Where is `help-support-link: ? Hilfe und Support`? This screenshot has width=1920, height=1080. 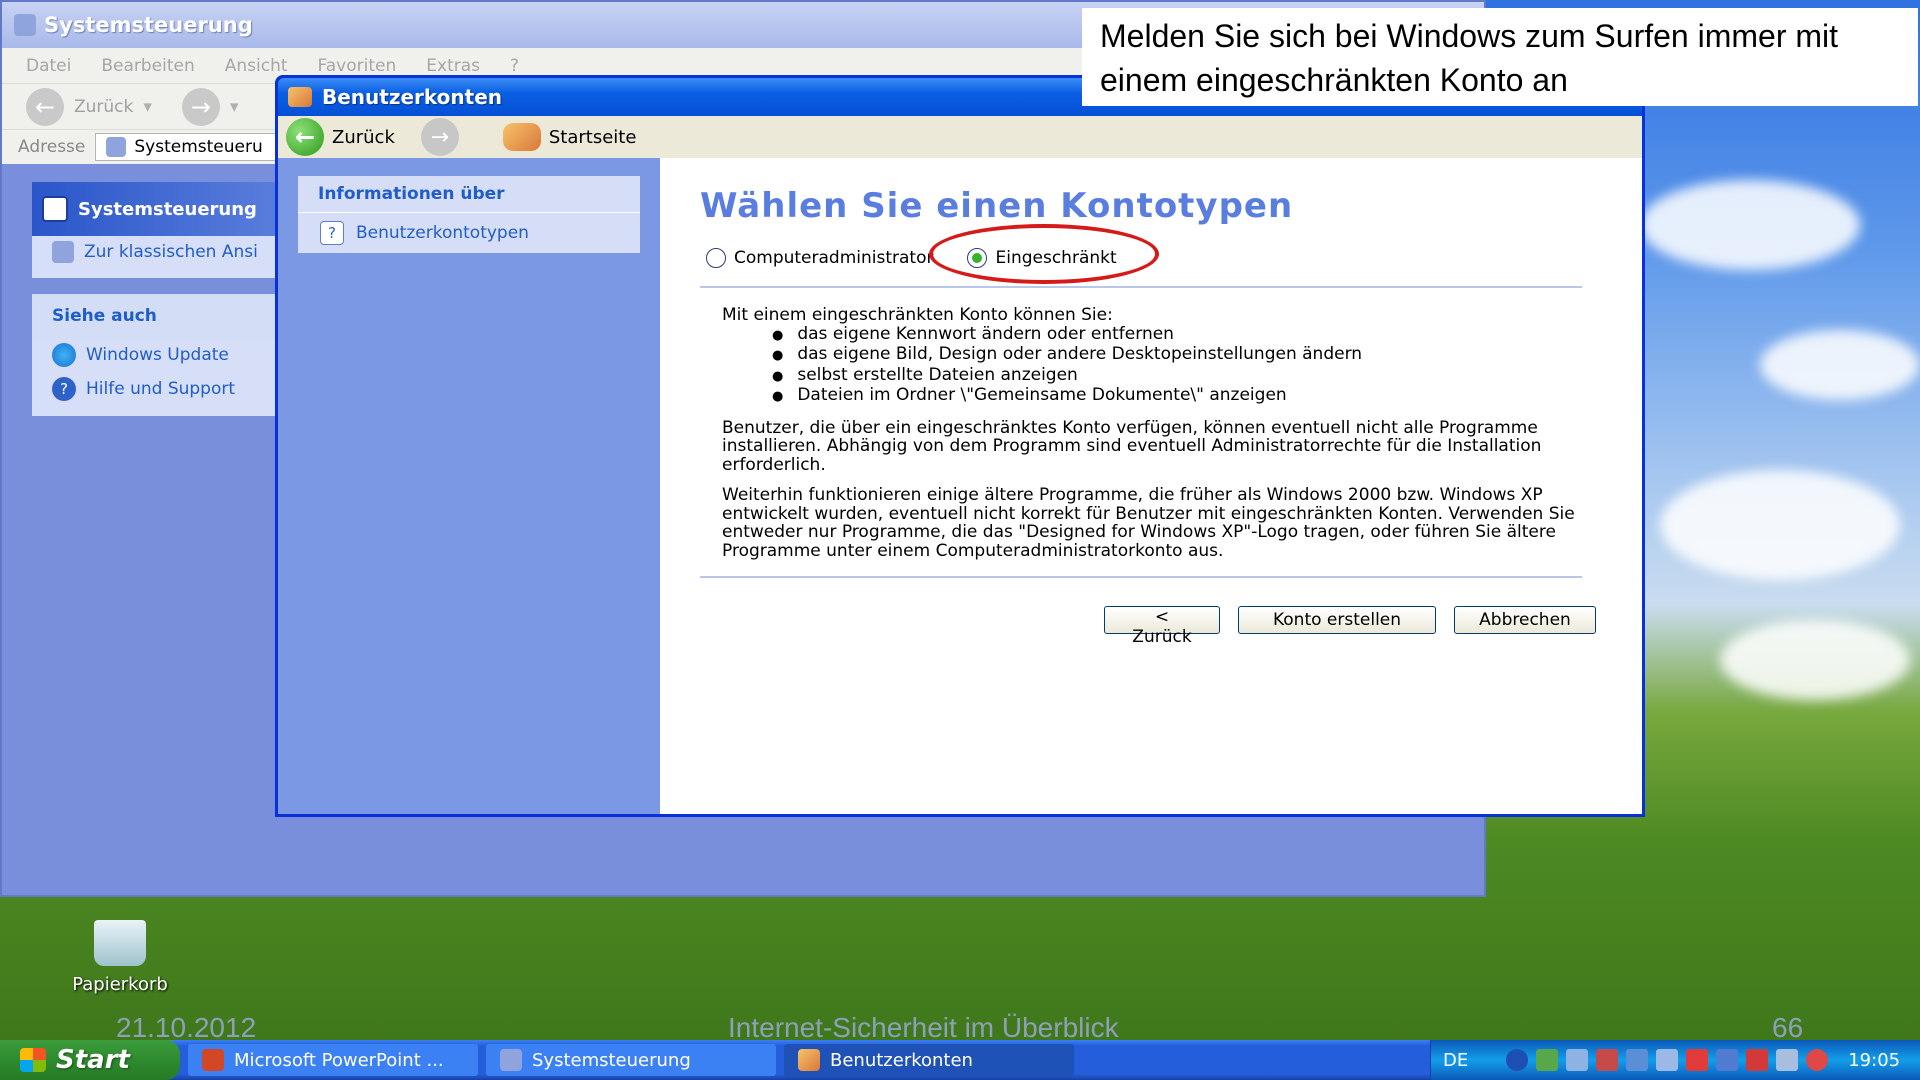
help-support-link: ? Hilfe und Support is located at coordinates (157, 389).